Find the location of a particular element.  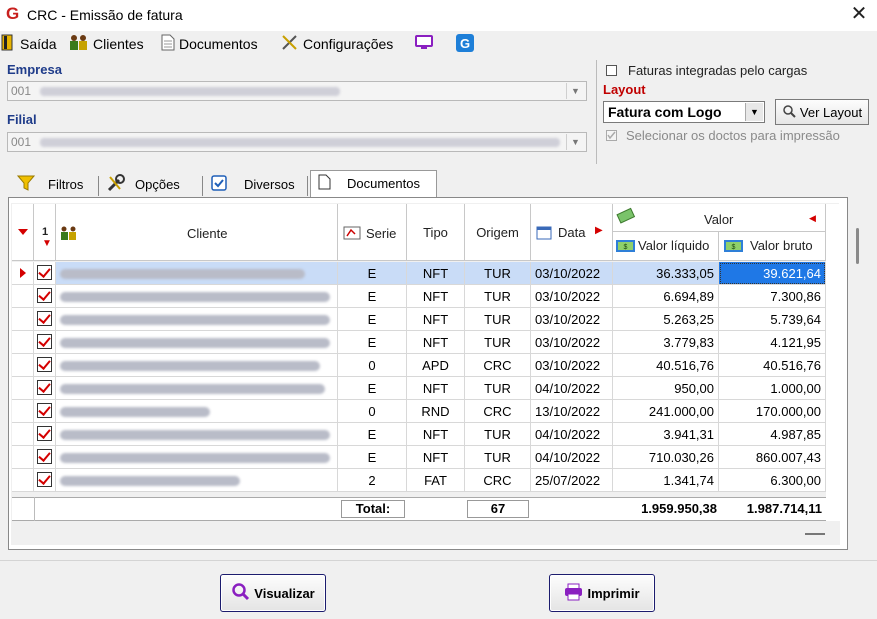

filial-combo: 001 ▼ is located at coordinates (297, 142).